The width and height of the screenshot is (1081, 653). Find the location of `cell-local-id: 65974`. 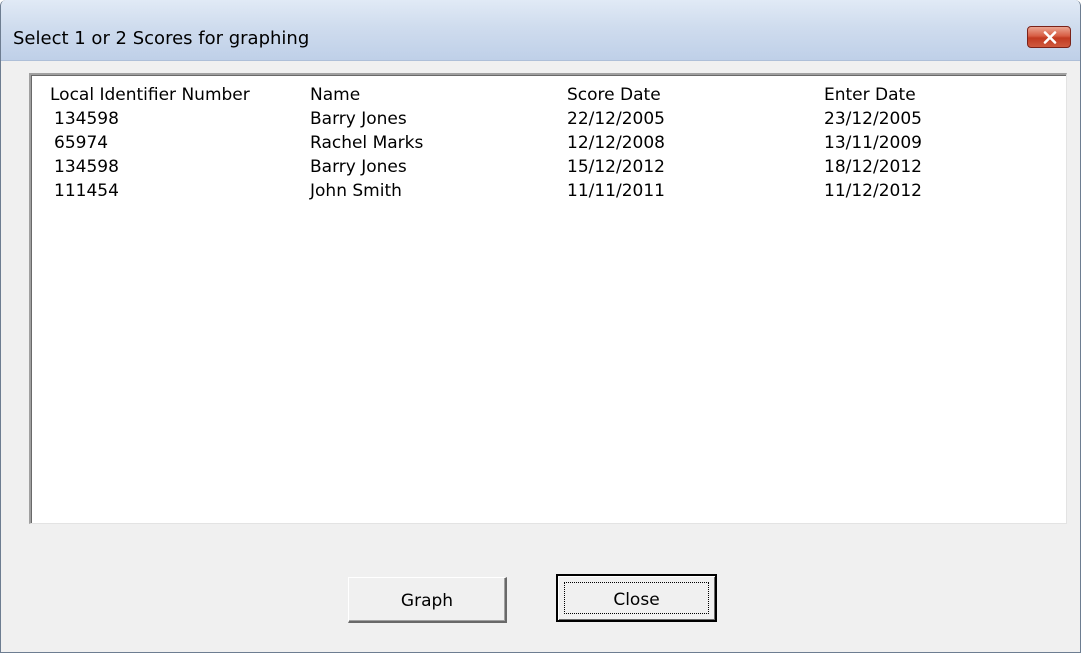

cell-local-id: 65974 is located at coordinates (81, 143).